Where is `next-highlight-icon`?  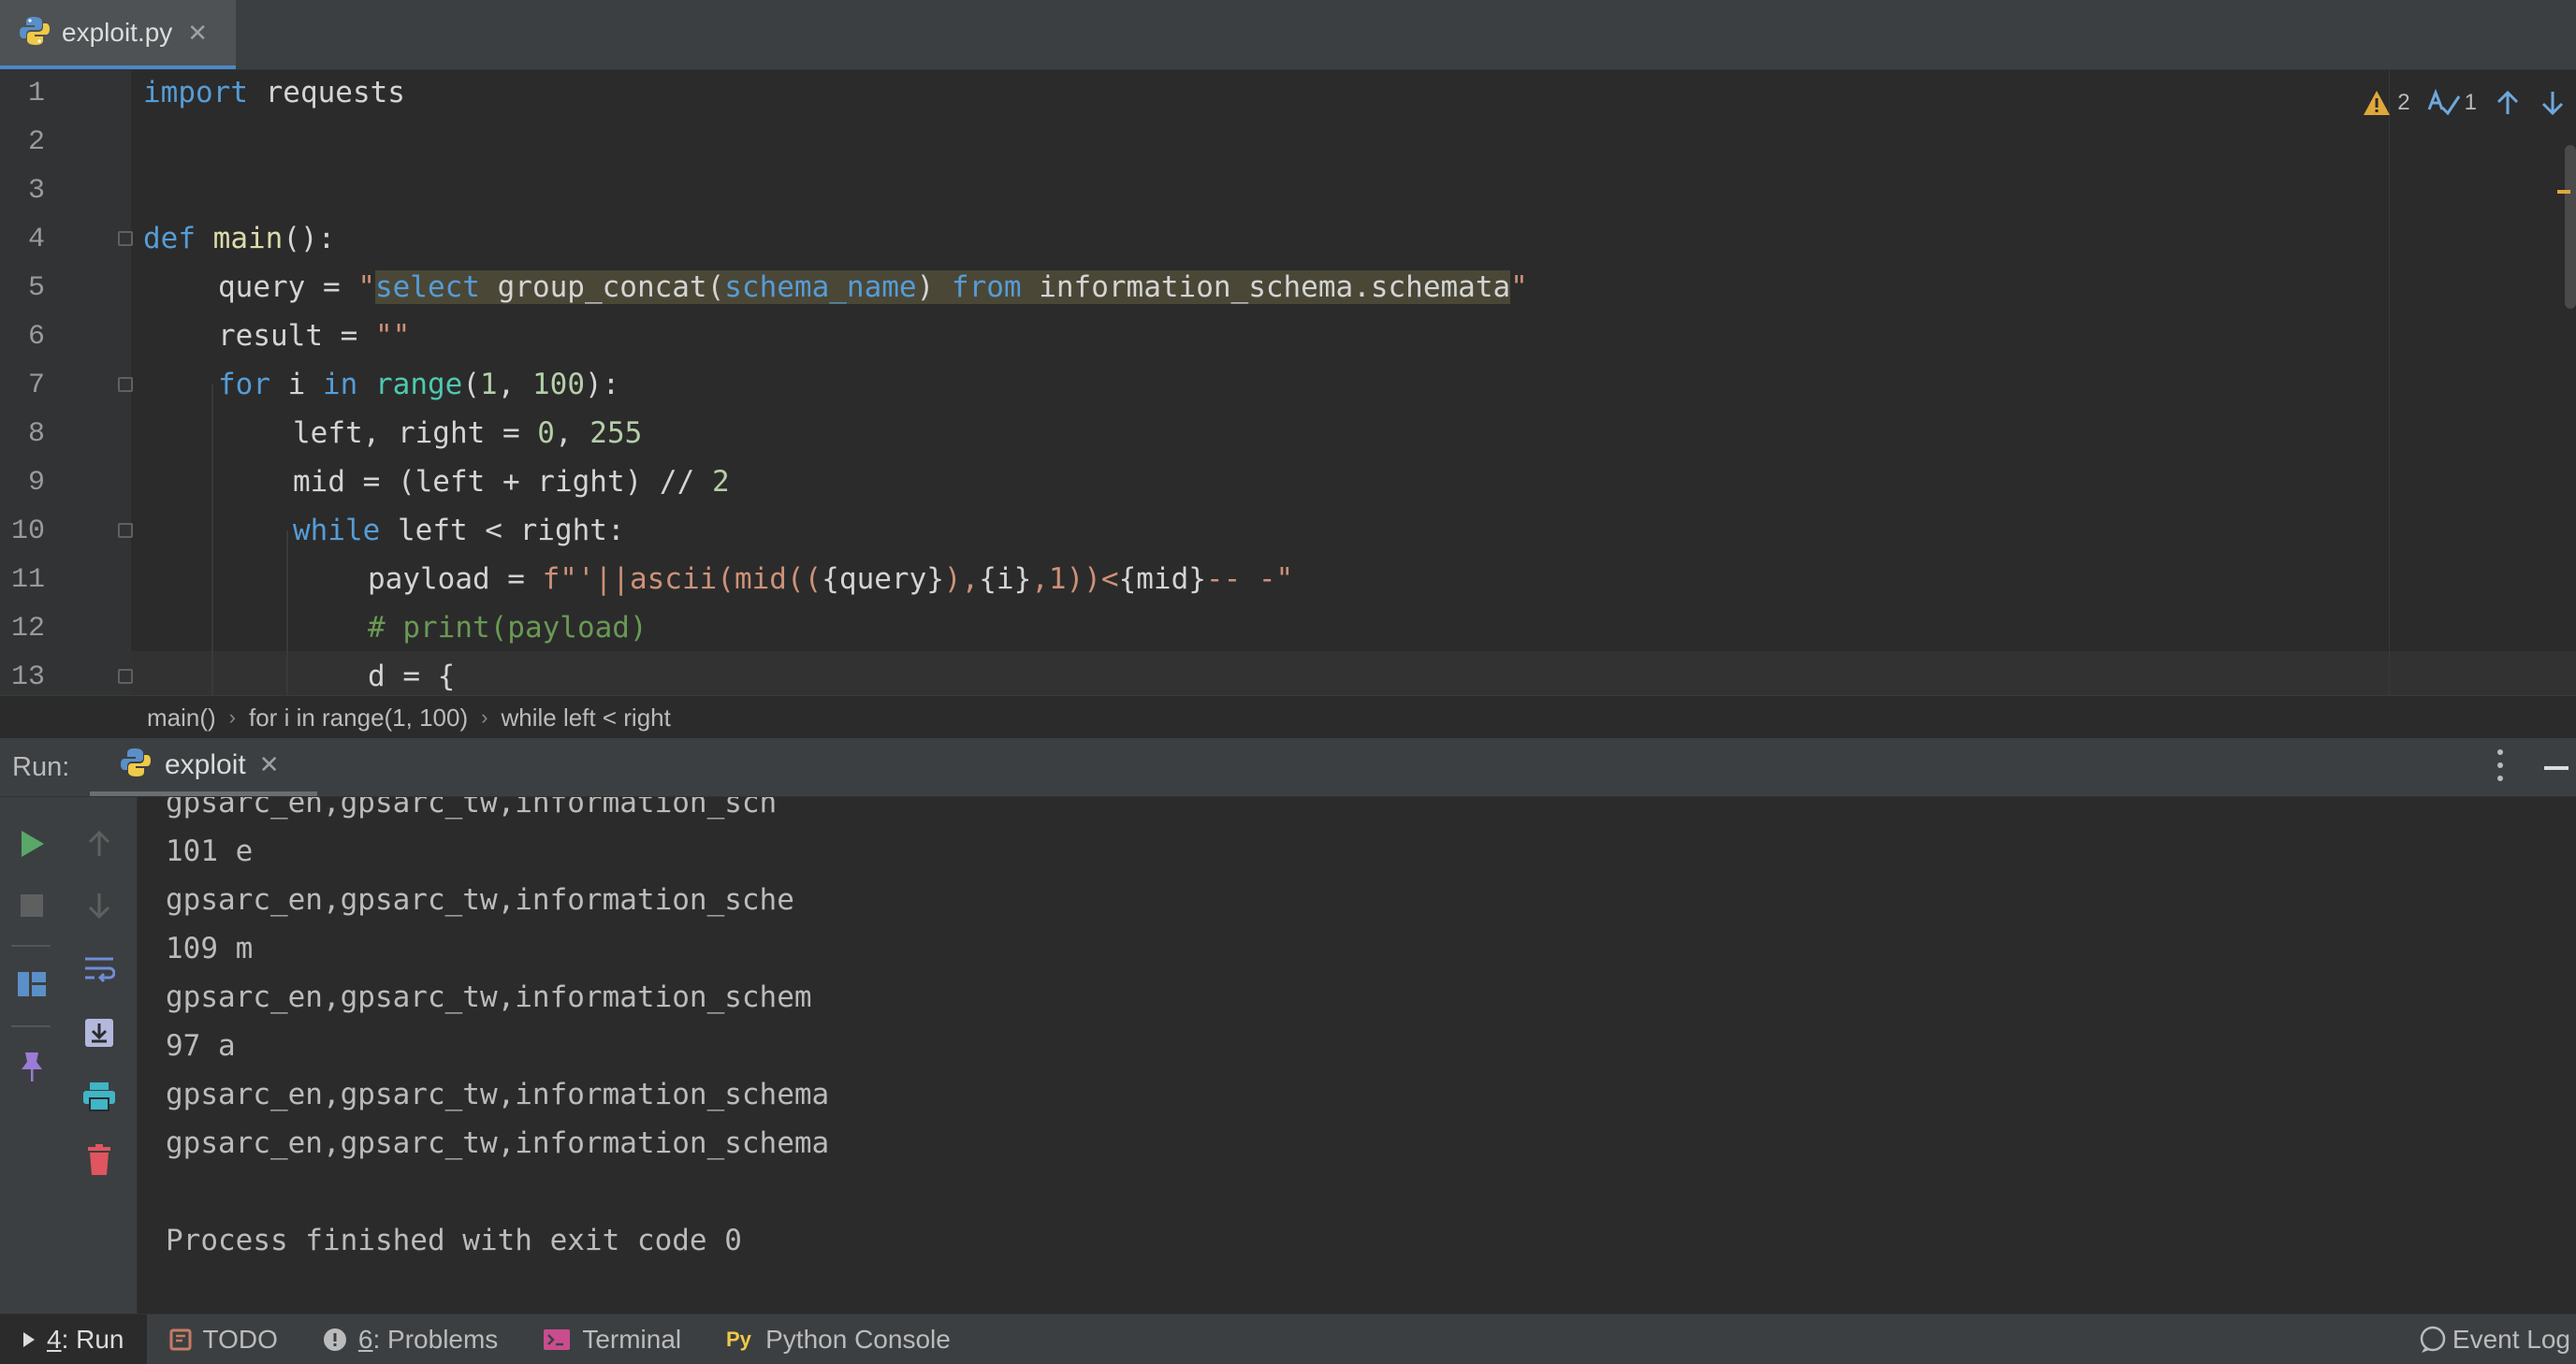
next-highlight-icon is located at coordinates (2553, 103).